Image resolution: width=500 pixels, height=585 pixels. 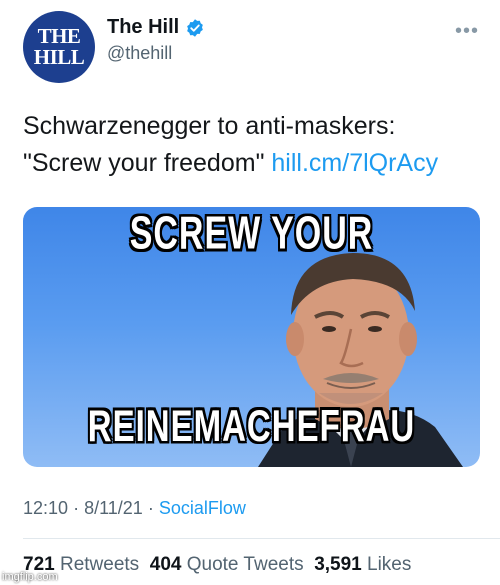 What do you see at coordinates (209, 126) in the screenshot?
I see `tweet-text-line-1: Schwarzenegger to anti-maskers:` at bounding box center [209, 126].